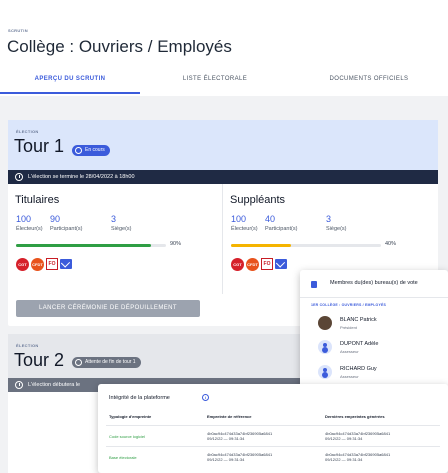  I want to click on member-item: DUPONT Adèle Assesseur, so click(378, 348).